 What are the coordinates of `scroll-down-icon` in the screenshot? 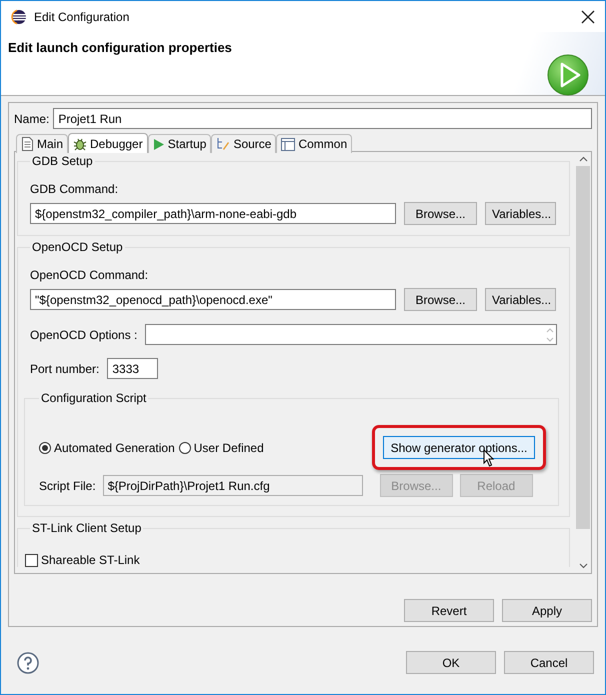 It's located at (583, 566).